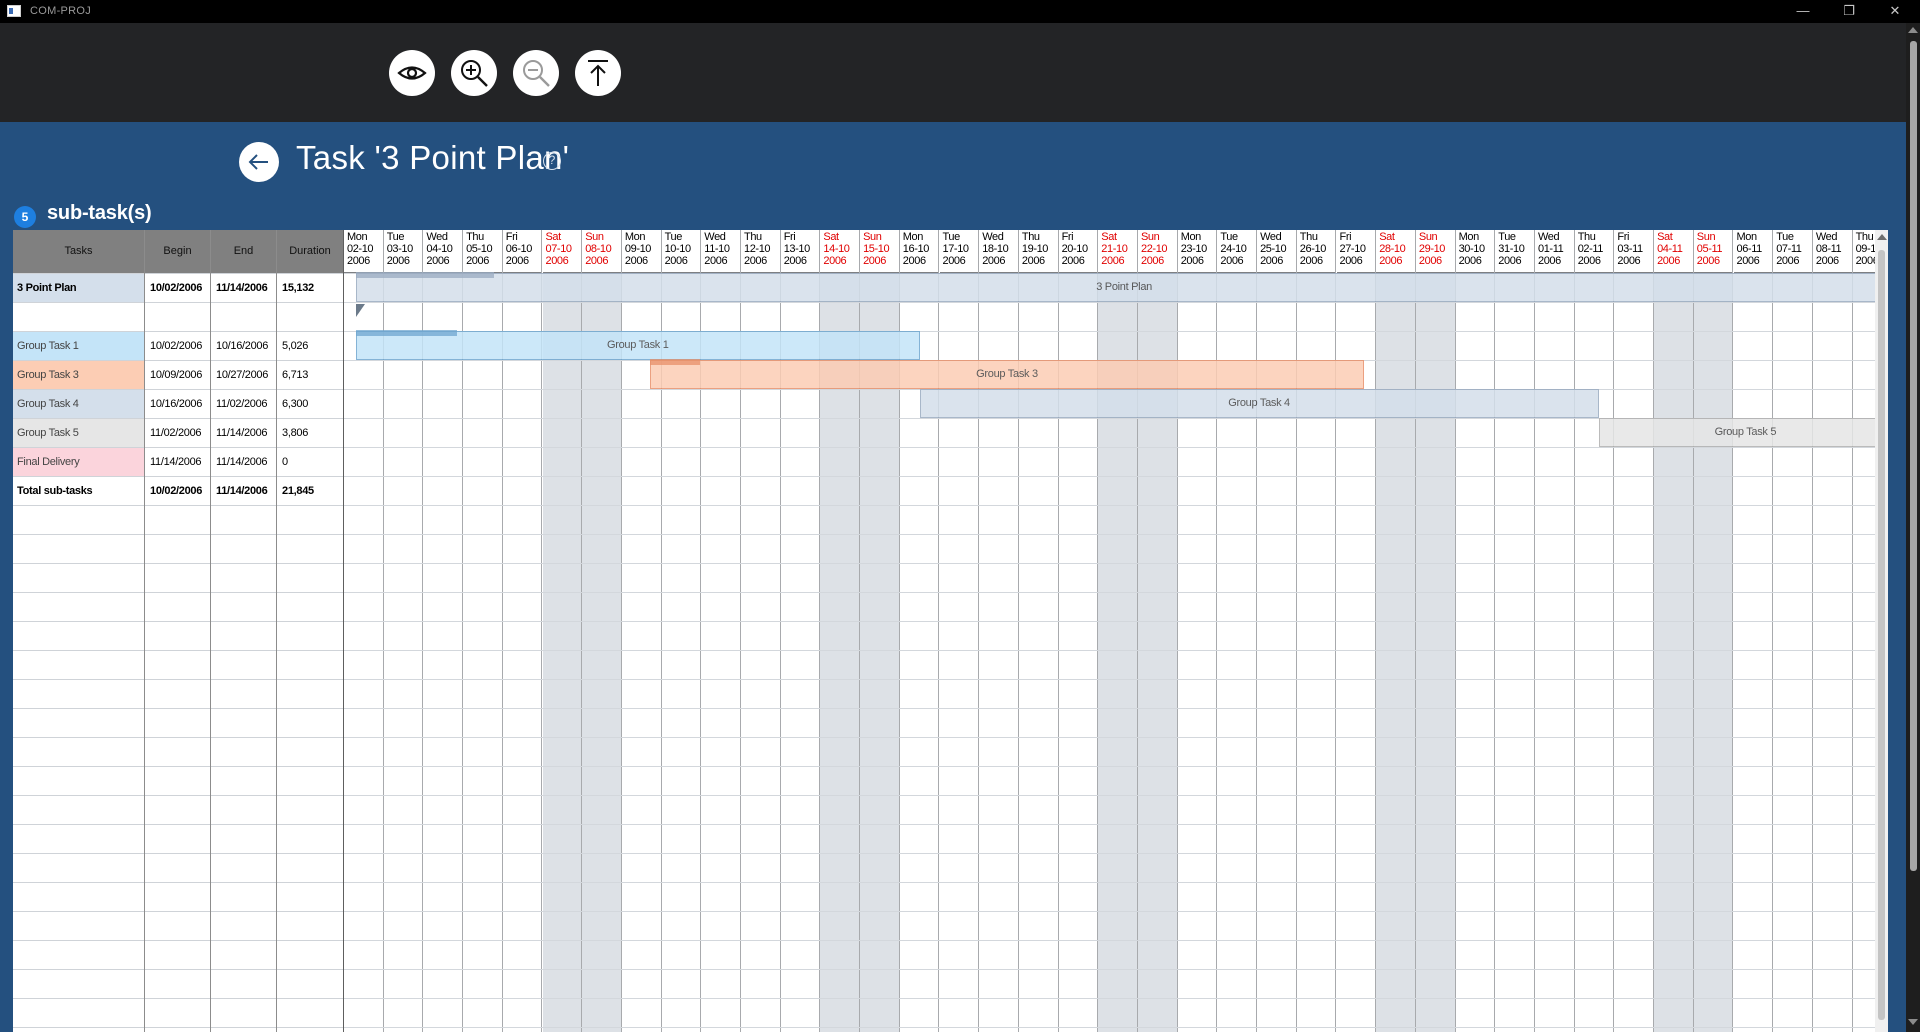  Describe the element at coordinates (1511, 249) in the screenshot. I see `day-date-label: 31-10` at that location.